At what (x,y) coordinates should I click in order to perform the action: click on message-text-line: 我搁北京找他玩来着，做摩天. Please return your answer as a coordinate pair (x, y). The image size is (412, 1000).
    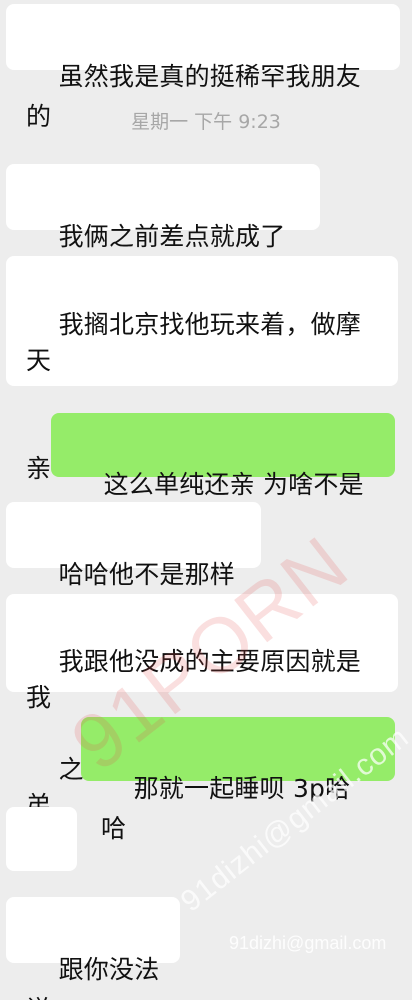
    Looking at the image, I should click on (193, 342).